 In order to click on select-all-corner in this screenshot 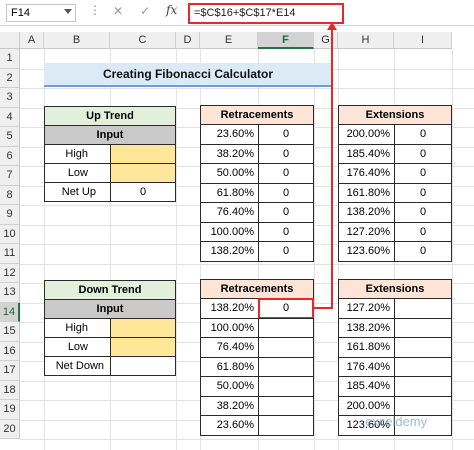, I will do `click(10, 40)`.